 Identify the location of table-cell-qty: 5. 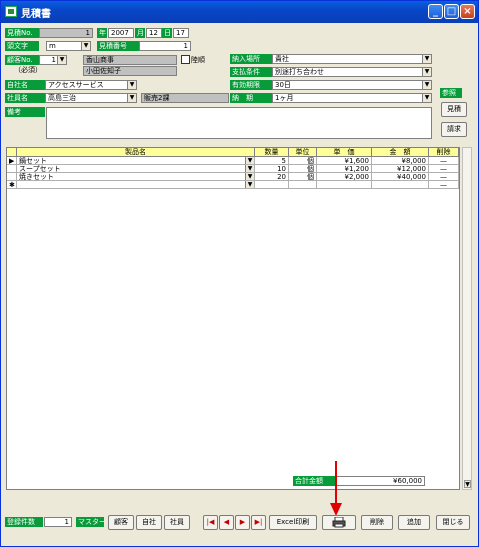
(272, 161).